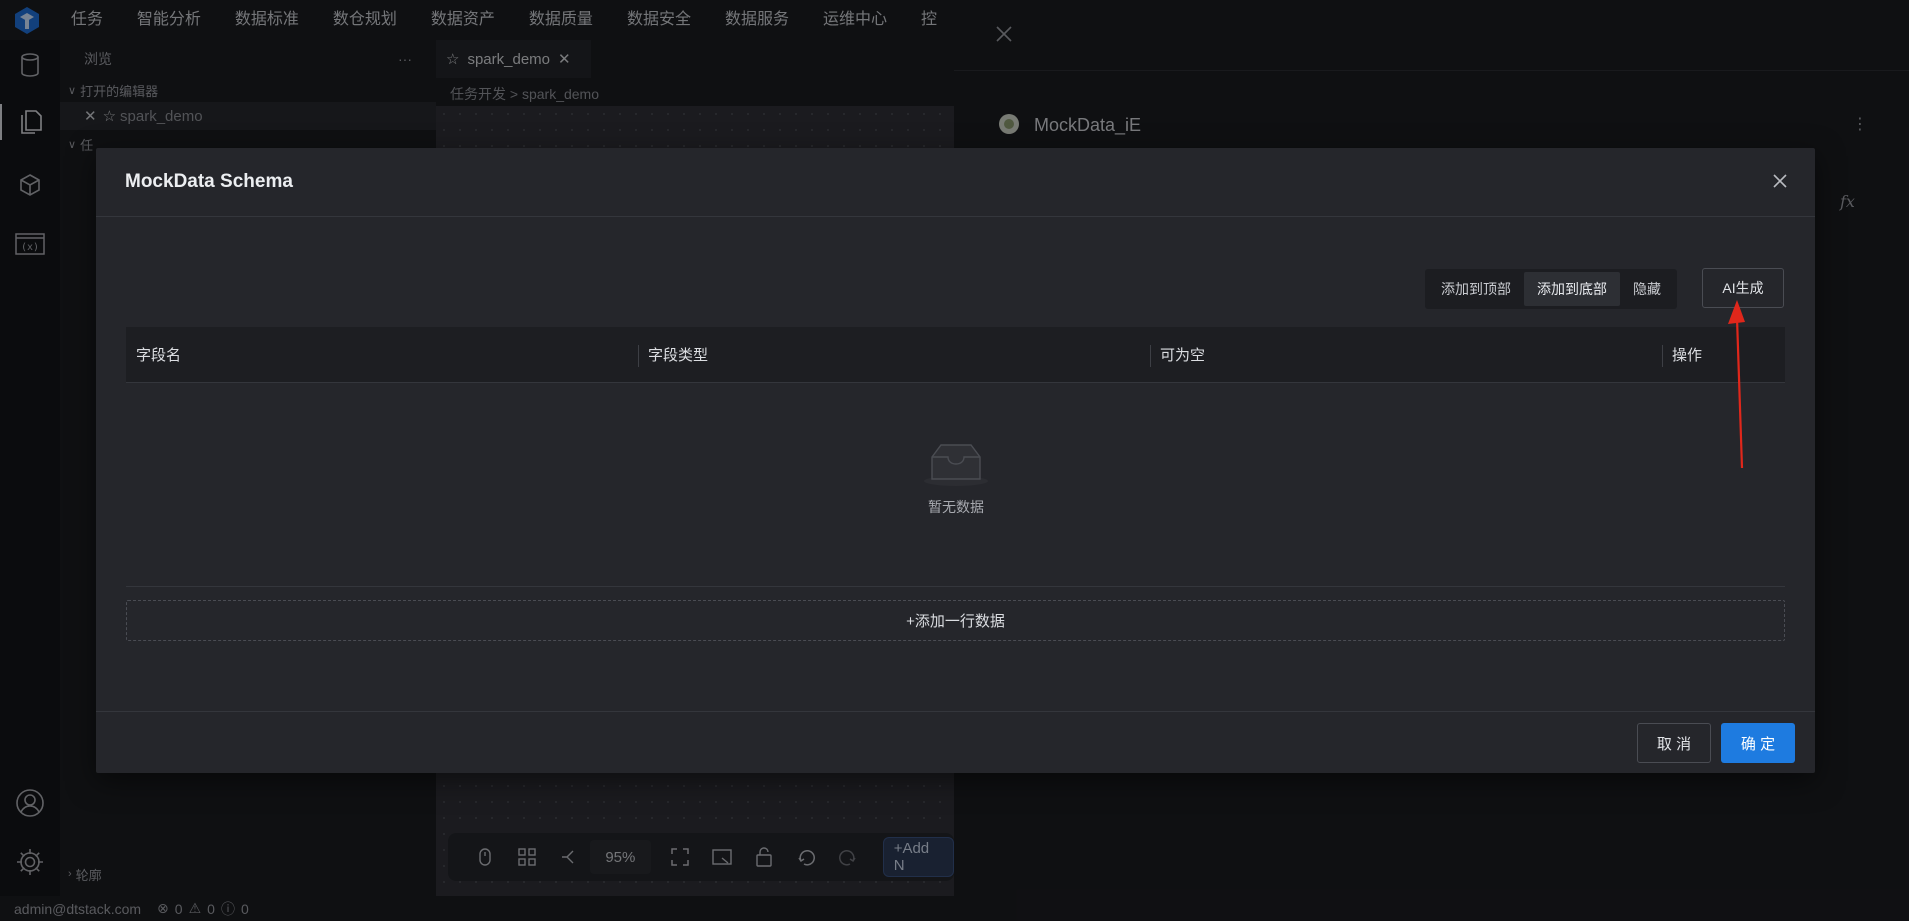  Describe the element at coordinates (1758, 743) in the screenshot. I see `confirm-button: 确 定` at that location.